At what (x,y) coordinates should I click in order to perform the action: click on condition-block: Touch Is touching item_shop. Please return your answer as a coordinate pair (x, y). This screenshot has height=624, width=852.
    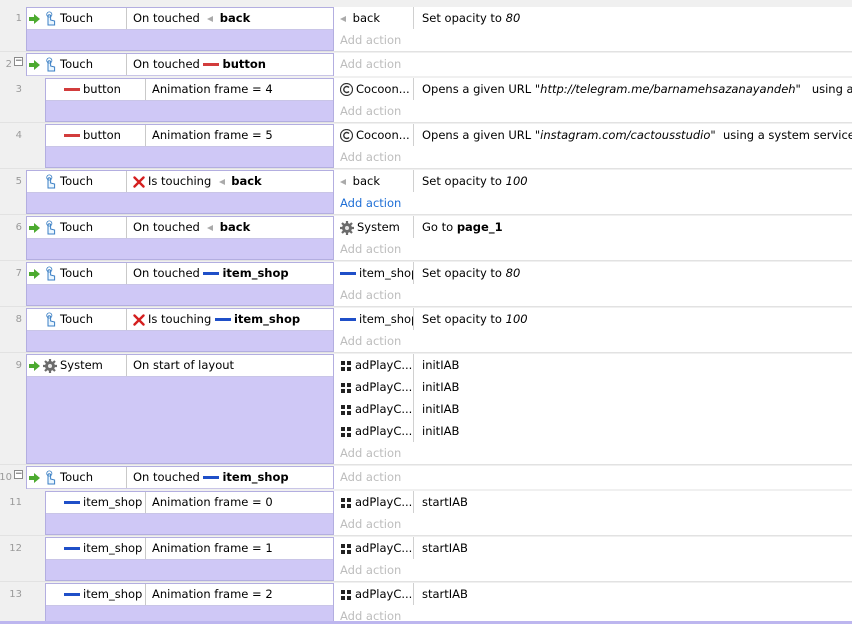
    Looking at the image, I should click on (180, 330).